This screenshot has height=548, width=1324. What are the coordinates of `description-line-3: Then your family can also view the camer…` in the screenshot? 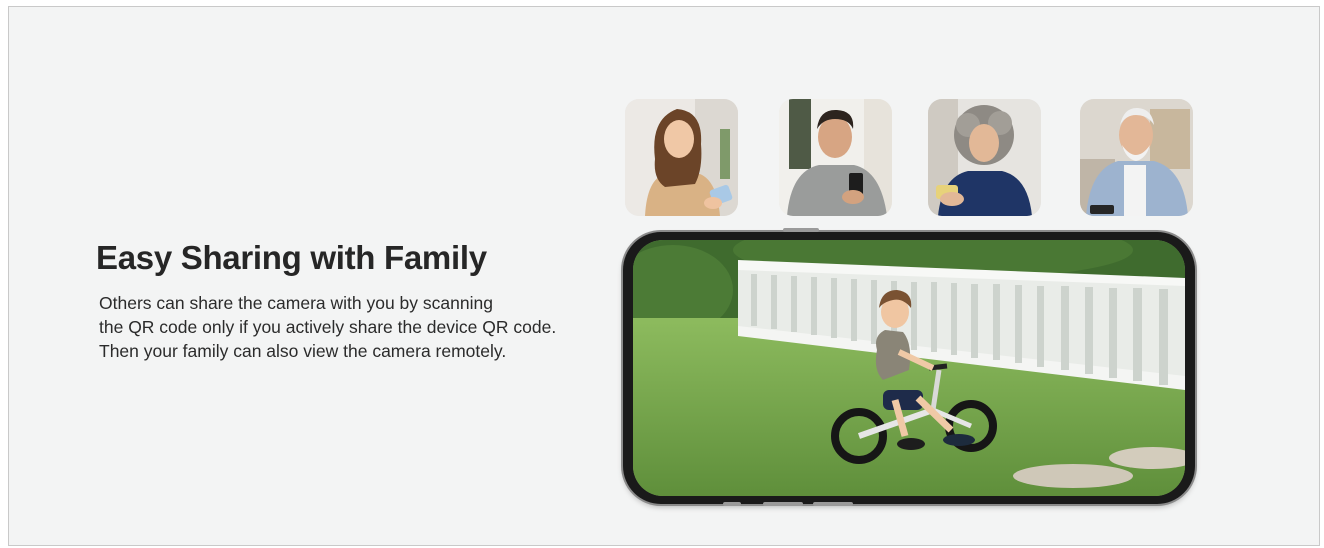 It's located at (303, 351).